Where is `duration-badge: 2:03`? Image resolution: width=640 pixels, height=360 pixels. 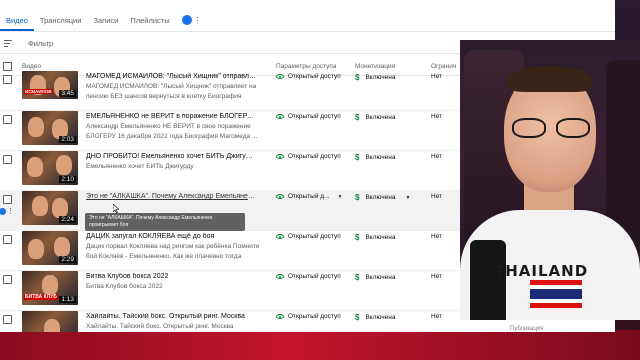
duration-badge: 2:03 is located at coordinates (67, 139).